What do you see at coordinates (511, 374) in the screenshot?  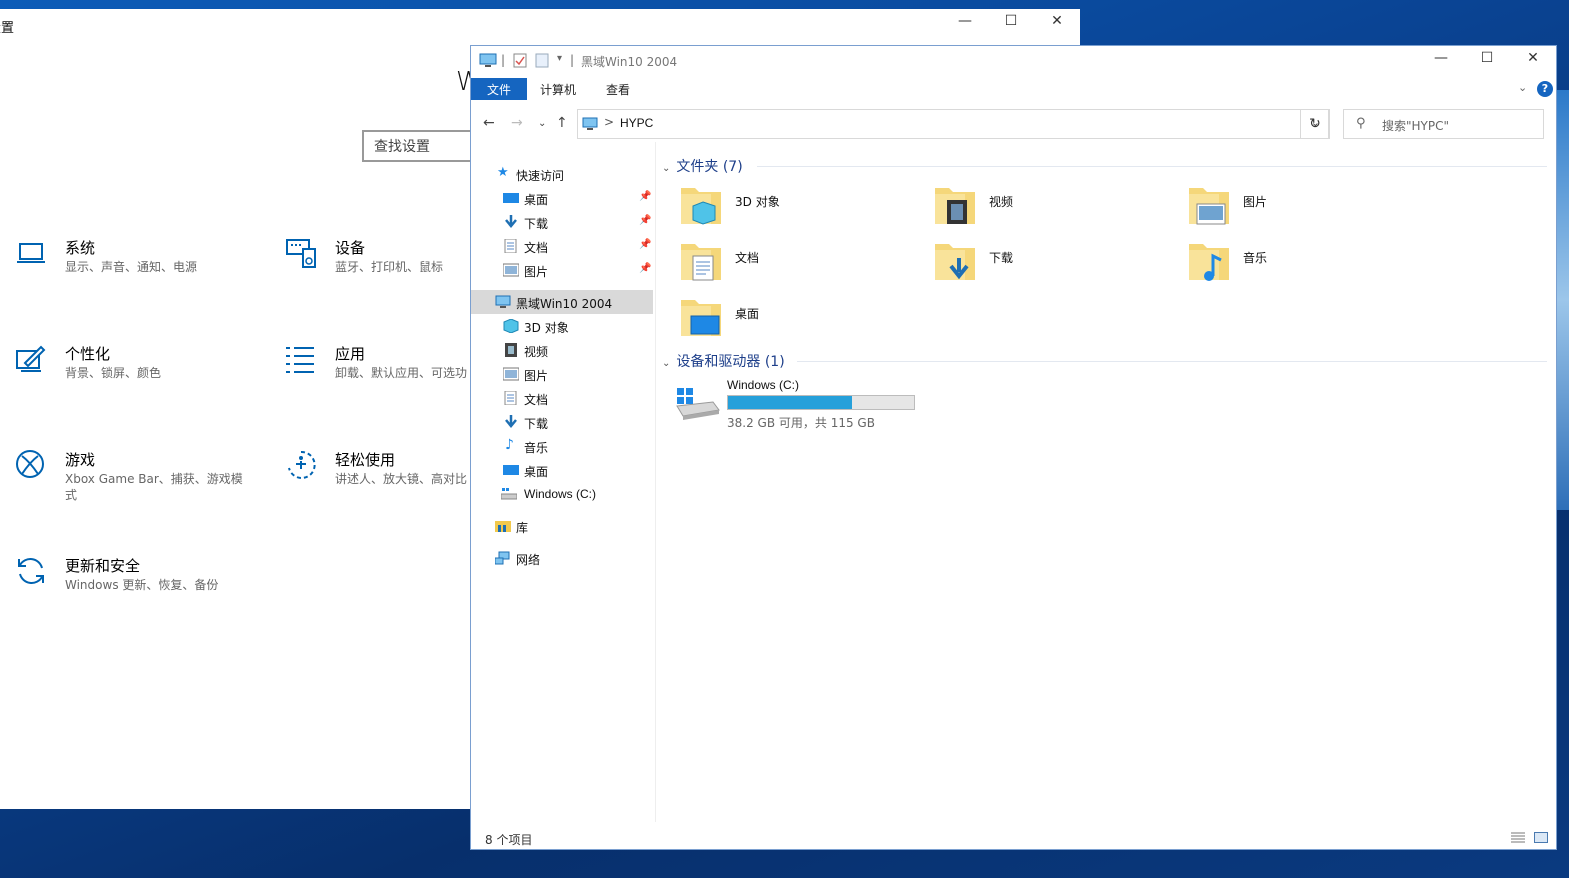 I see `pictures-icon` at bounding box center [511, 374].